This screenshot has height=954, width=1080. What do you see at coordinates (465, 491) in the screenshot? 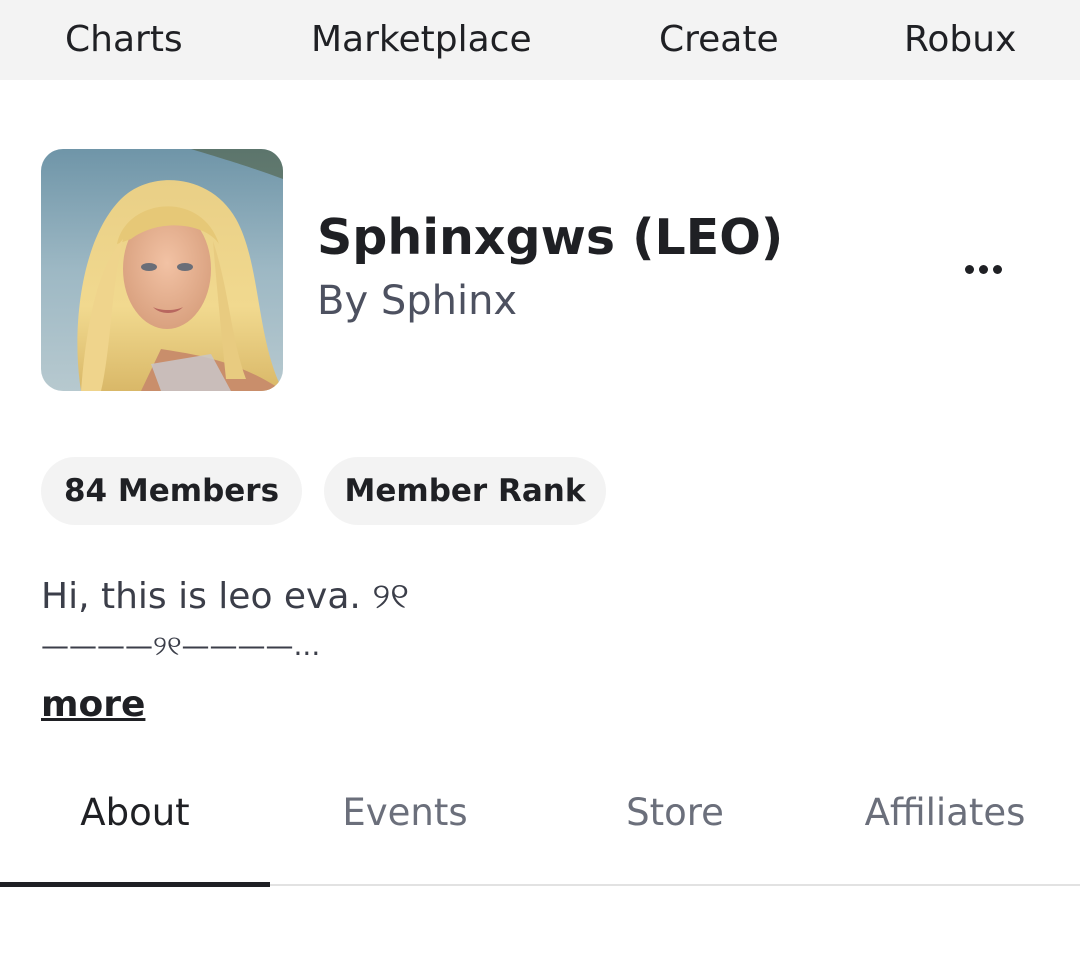
I see `member-rank-button: Member Rank` at bounding box center [465, 491].